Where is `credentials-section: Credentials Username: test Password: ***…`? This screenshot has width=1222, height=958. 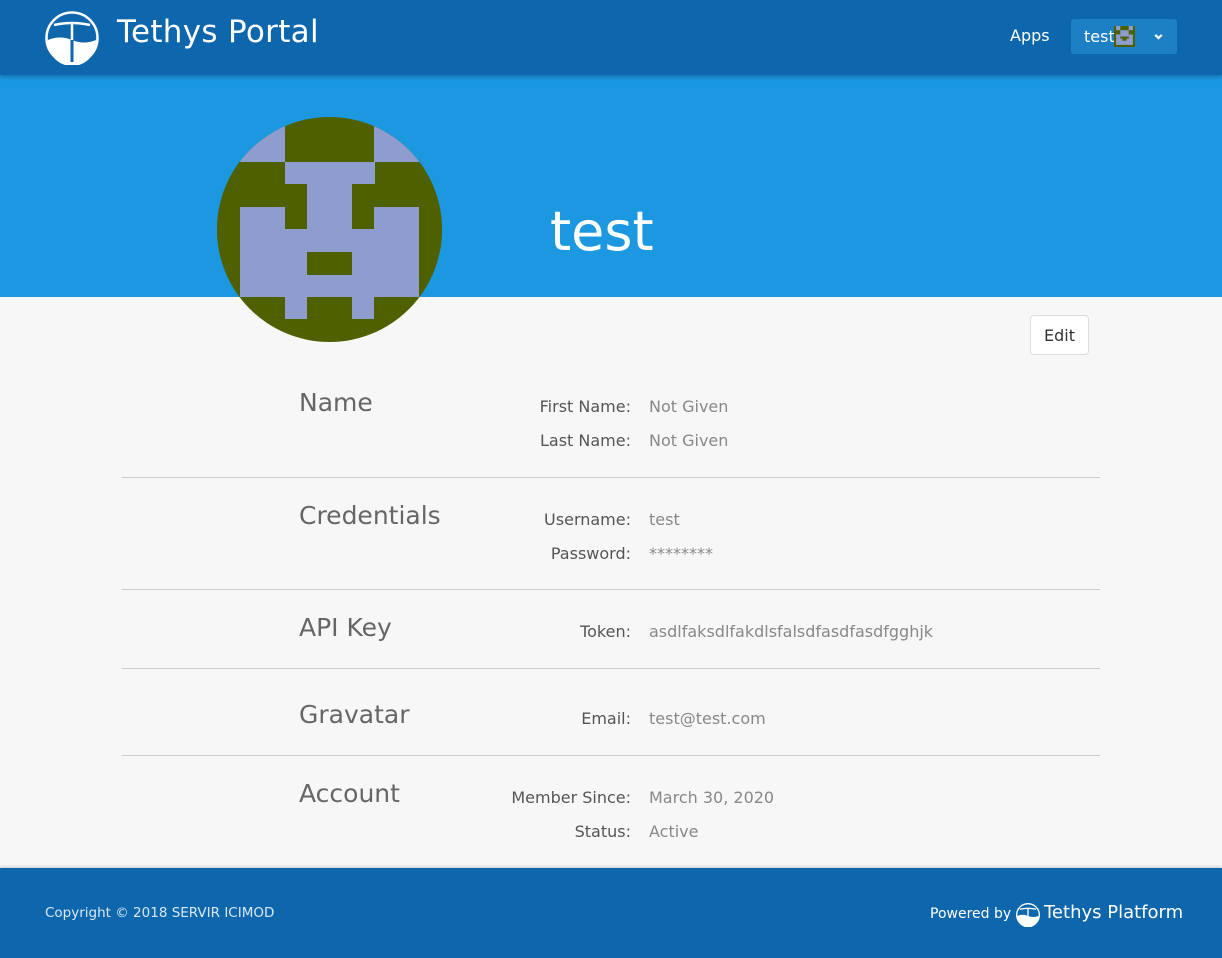 credentials-section: Credentials Username: test Password: ***… is located at coordinates (611, 545).